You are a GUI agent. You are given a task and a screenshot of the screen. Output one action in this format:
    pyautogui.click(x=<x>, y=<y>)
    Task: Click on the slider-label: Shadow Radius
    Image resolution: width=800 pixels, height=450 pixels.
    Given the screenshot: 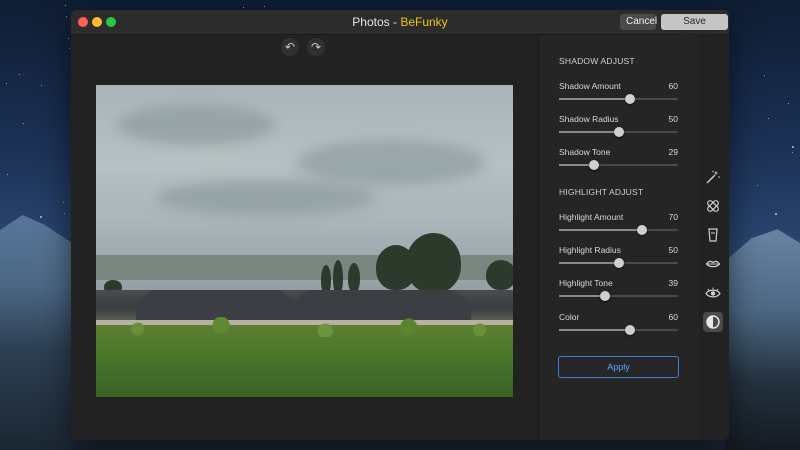 What is the action you would take?
    pyautogui.click(x=589, y=119)
    